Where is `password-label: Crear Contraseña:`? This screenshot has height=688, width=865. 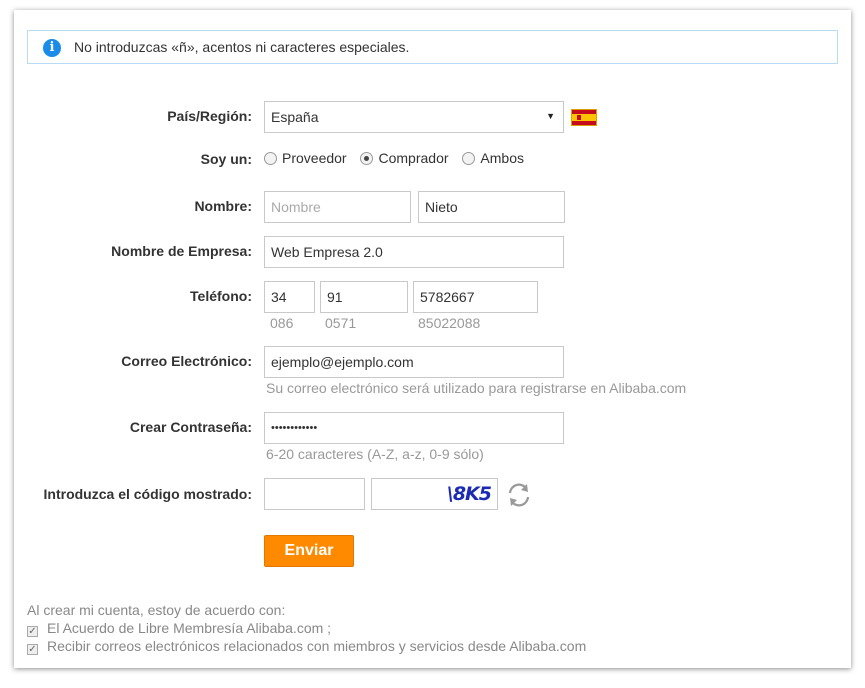 password-label: Crear Contraseña: is located at coordinates (190, 427).